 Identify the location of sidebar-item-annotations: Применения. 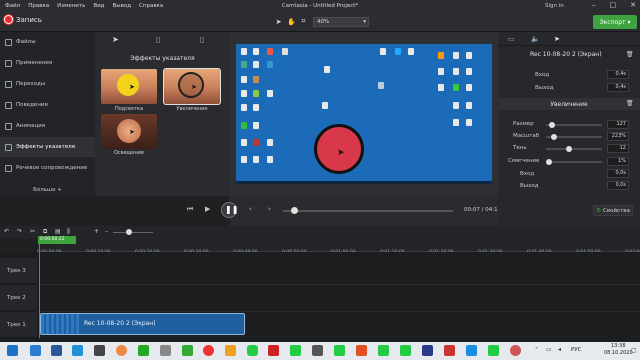
(47, 63).